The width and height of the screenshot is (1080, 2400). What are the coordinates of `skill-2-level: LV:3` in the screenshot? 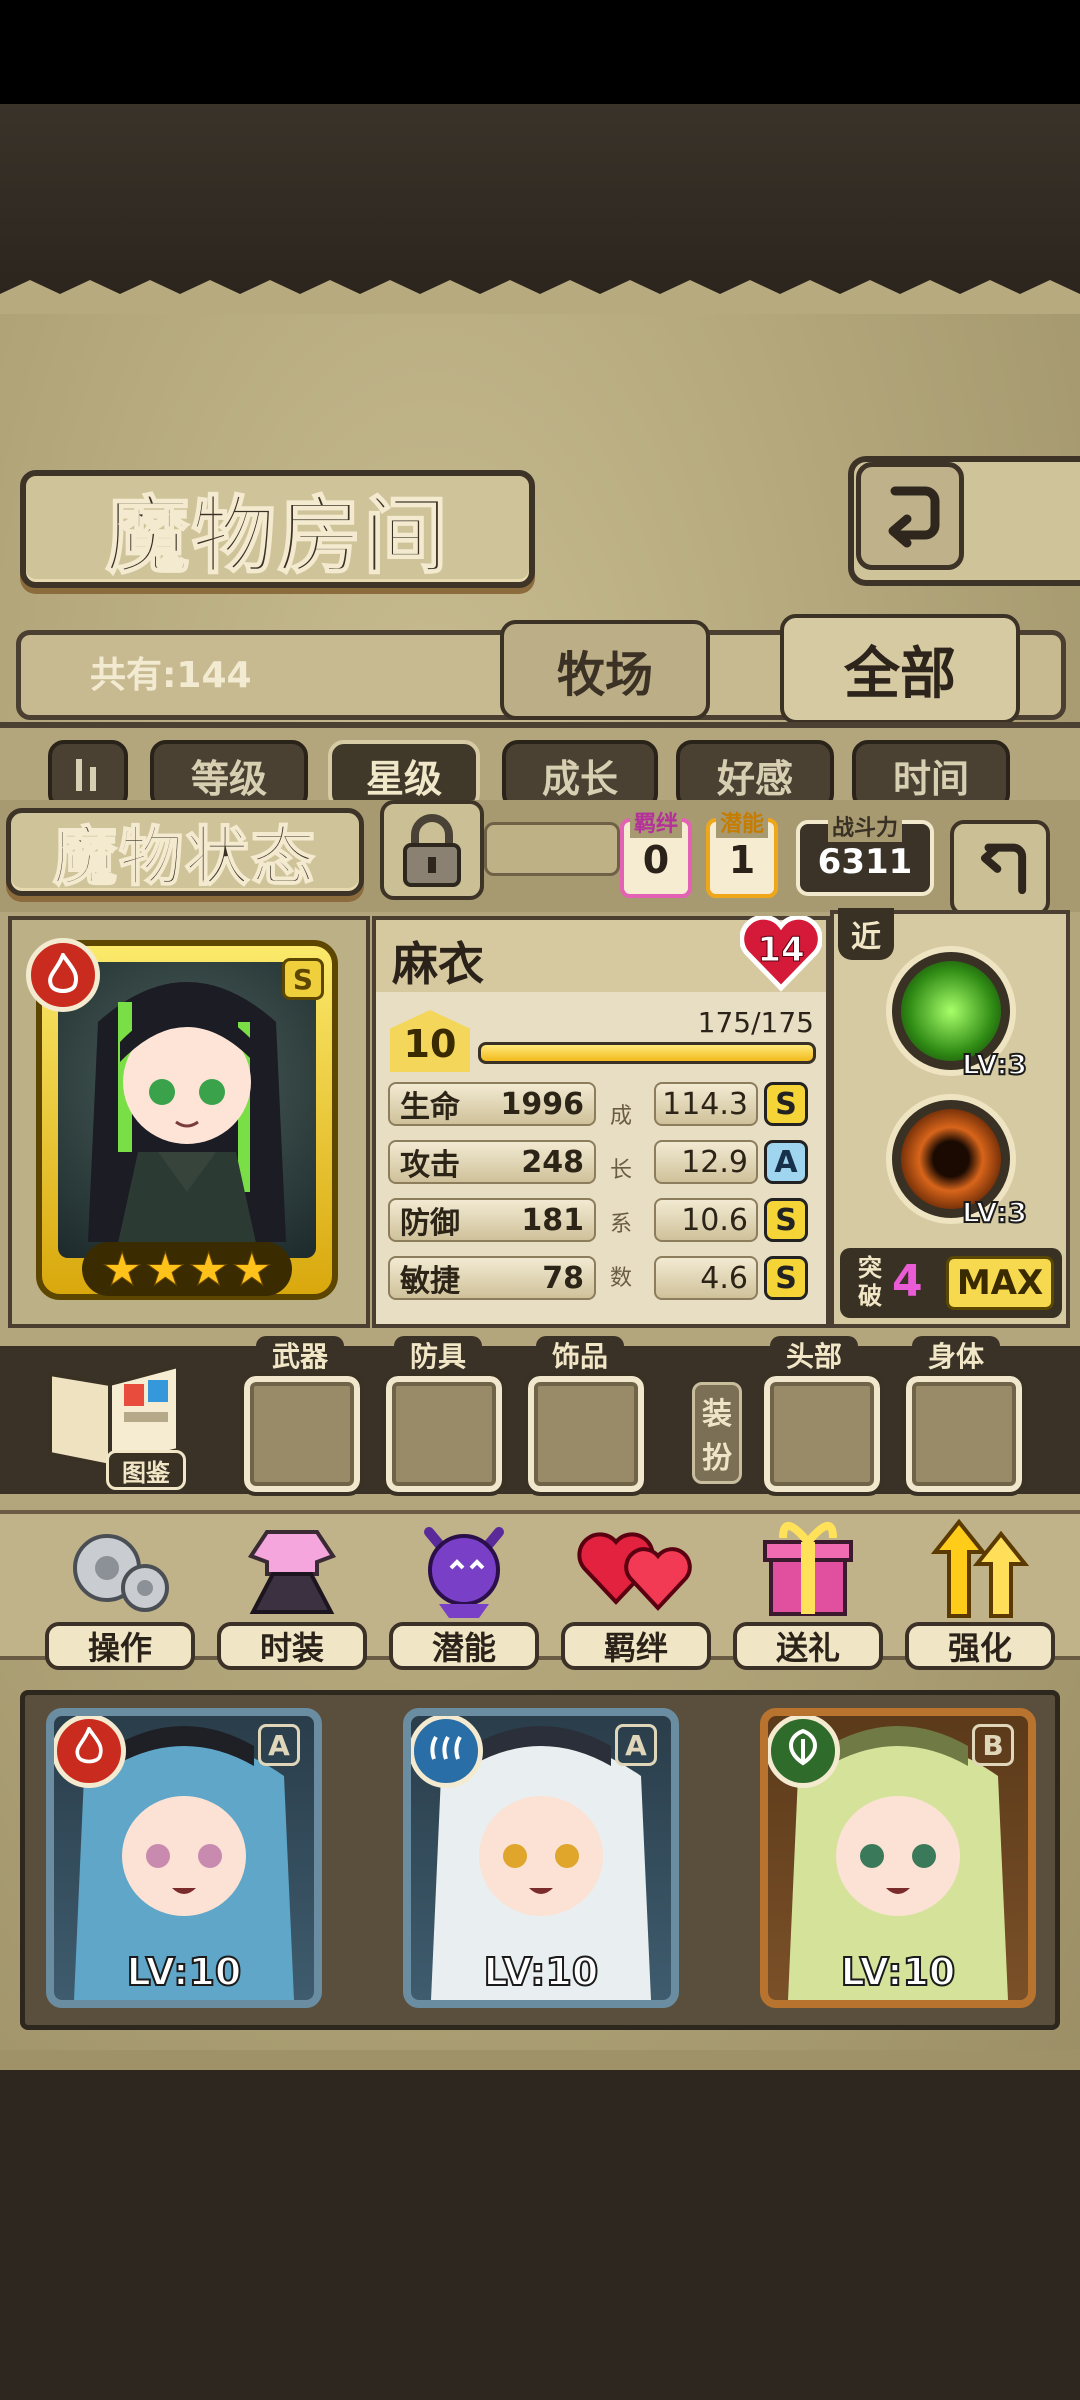 It's located at (994, 1212).